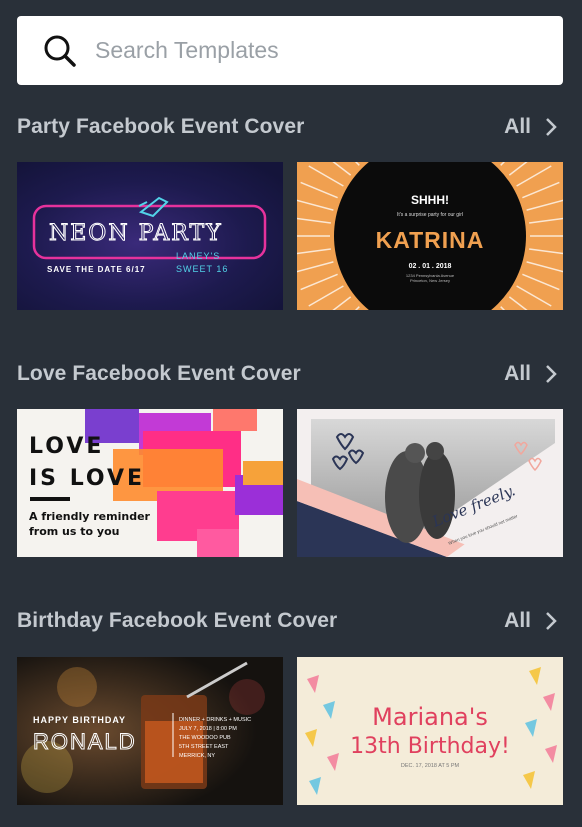  I want to click on katrina-name: KATRINA, so click(430, 240).